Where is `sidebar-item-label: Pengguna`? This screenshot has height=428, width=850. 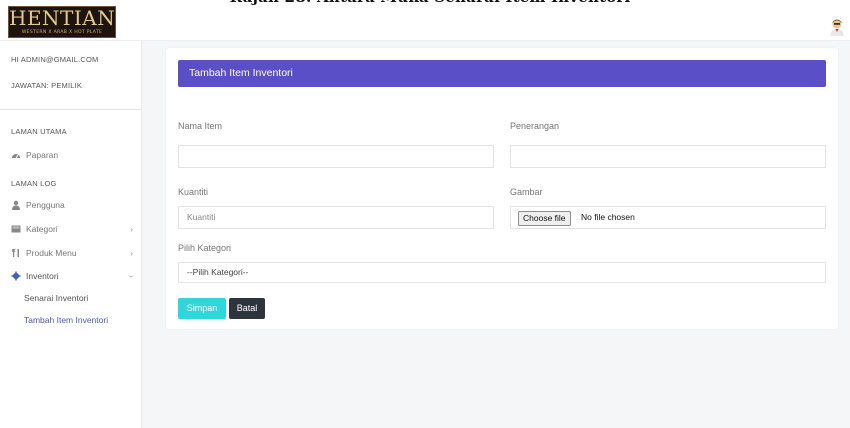 sidebar-item-label: Pengguna is located at coordinates (45, 205).